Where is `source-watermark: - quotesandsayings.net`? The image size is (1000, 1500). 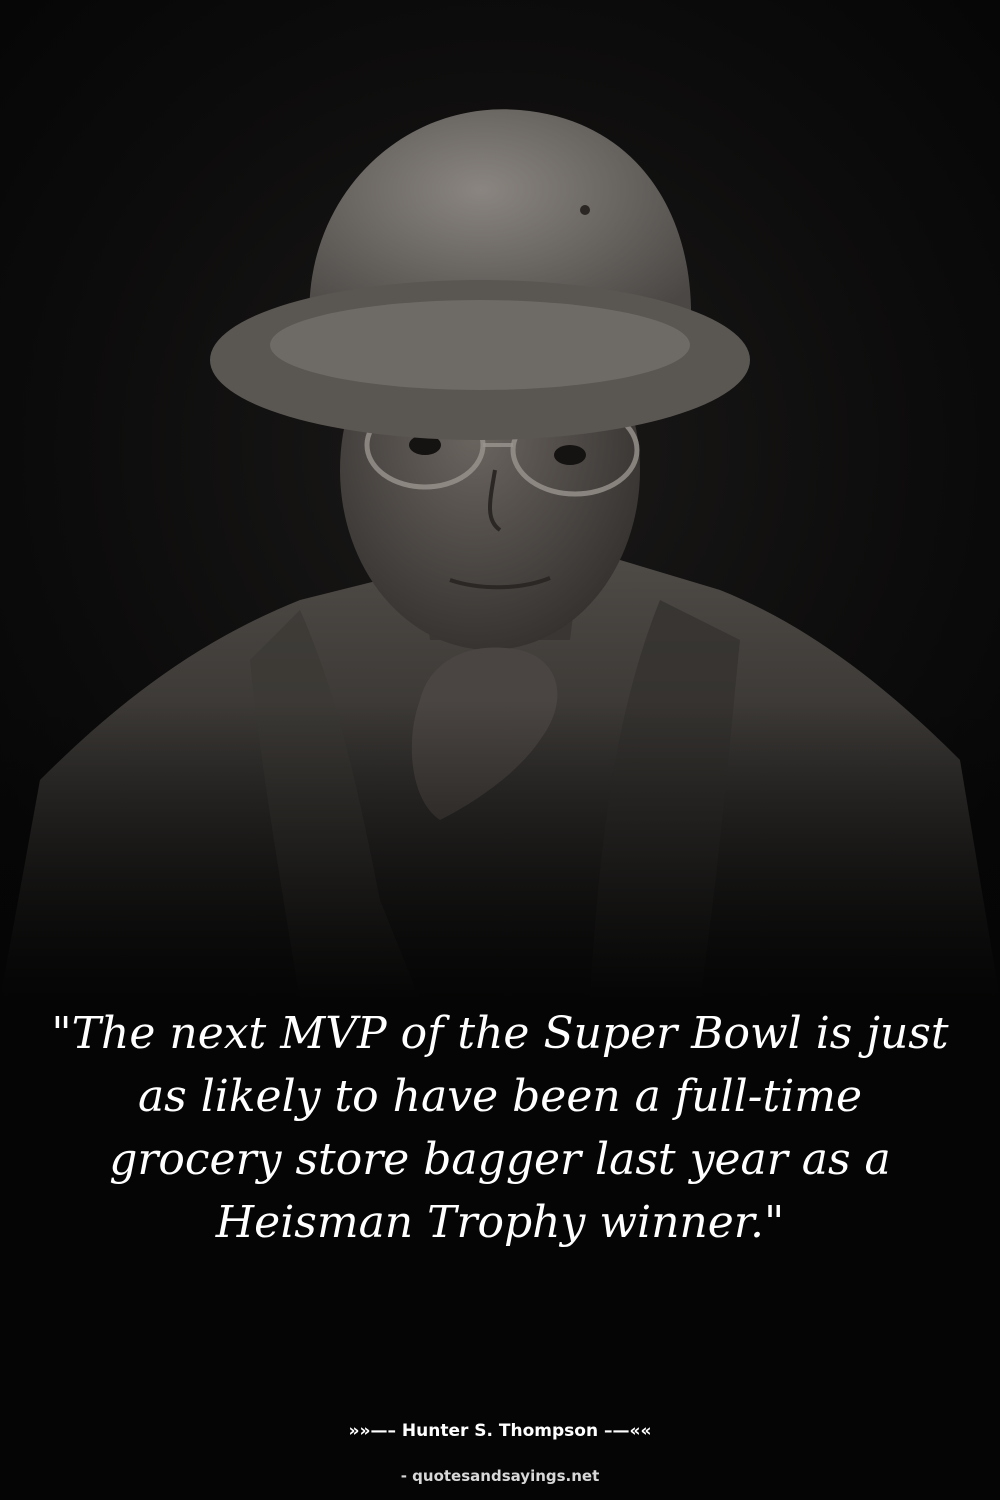
source-watermark: - quotesandsayings.net is located at coordinates (500, 1476).